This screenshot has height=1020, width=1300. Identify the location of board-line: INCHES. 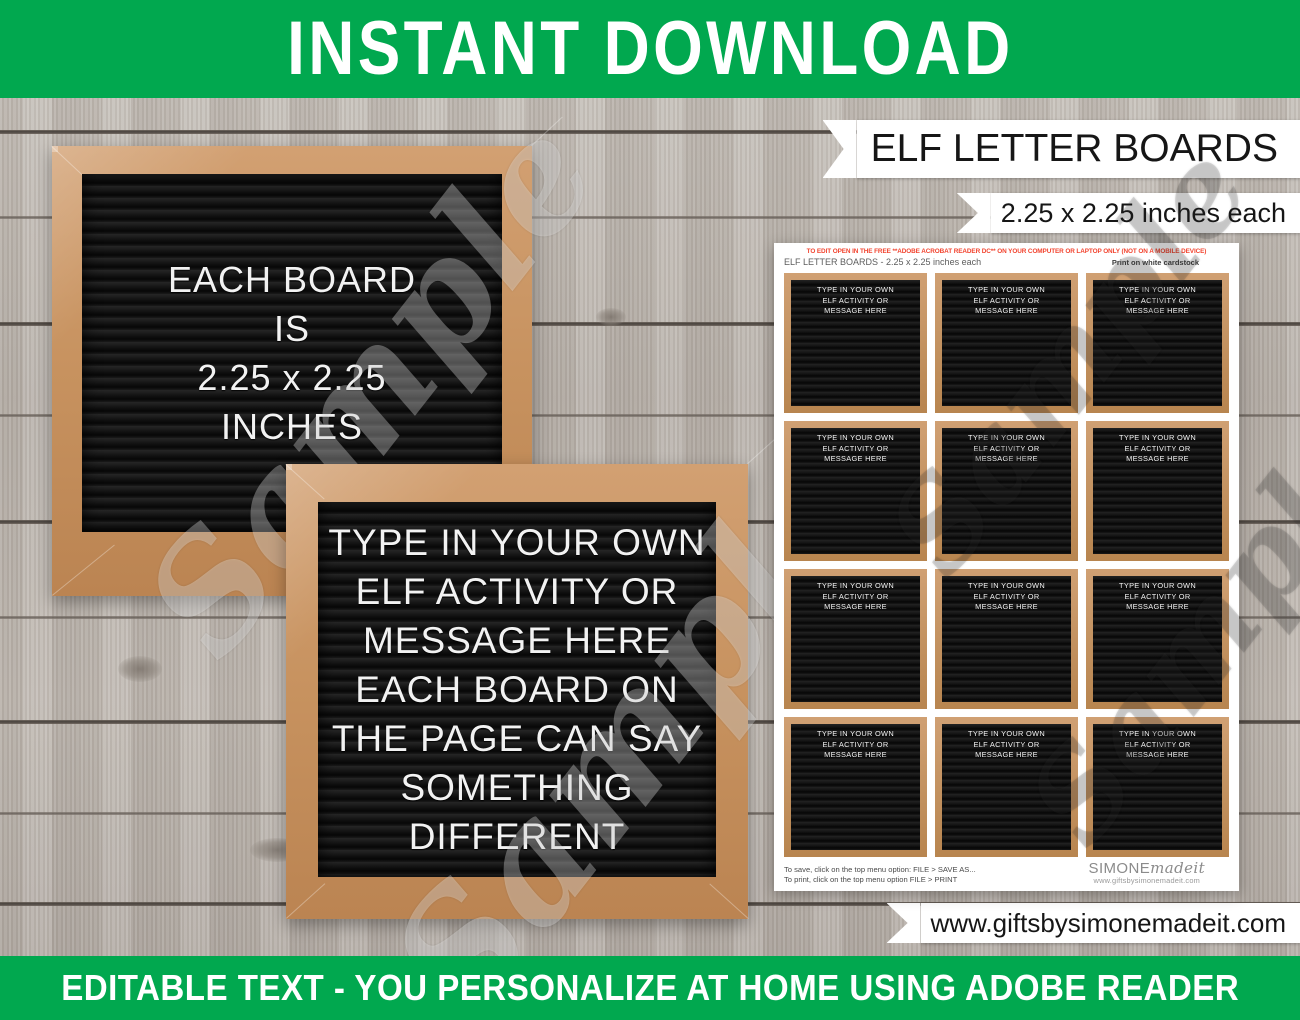
(292, 426).